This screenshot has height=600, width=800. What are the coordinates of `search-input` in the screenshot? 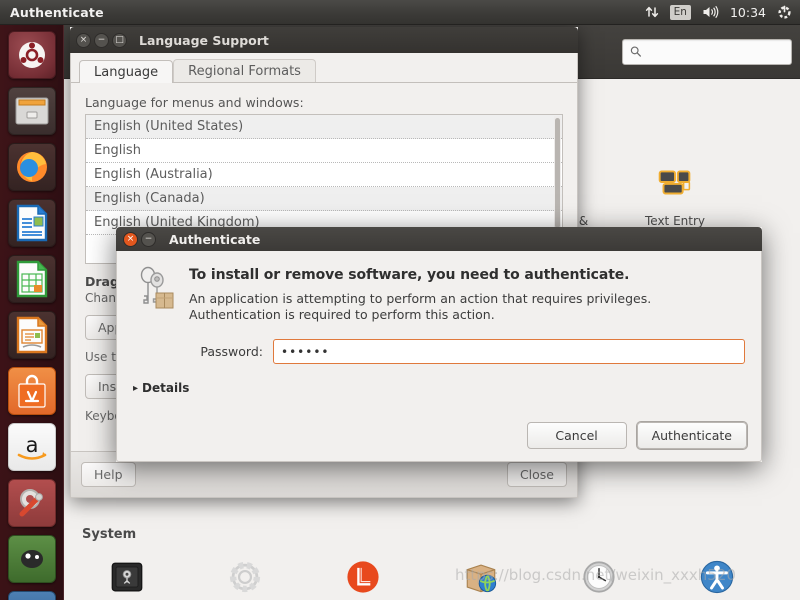 It's located at (715, 51).